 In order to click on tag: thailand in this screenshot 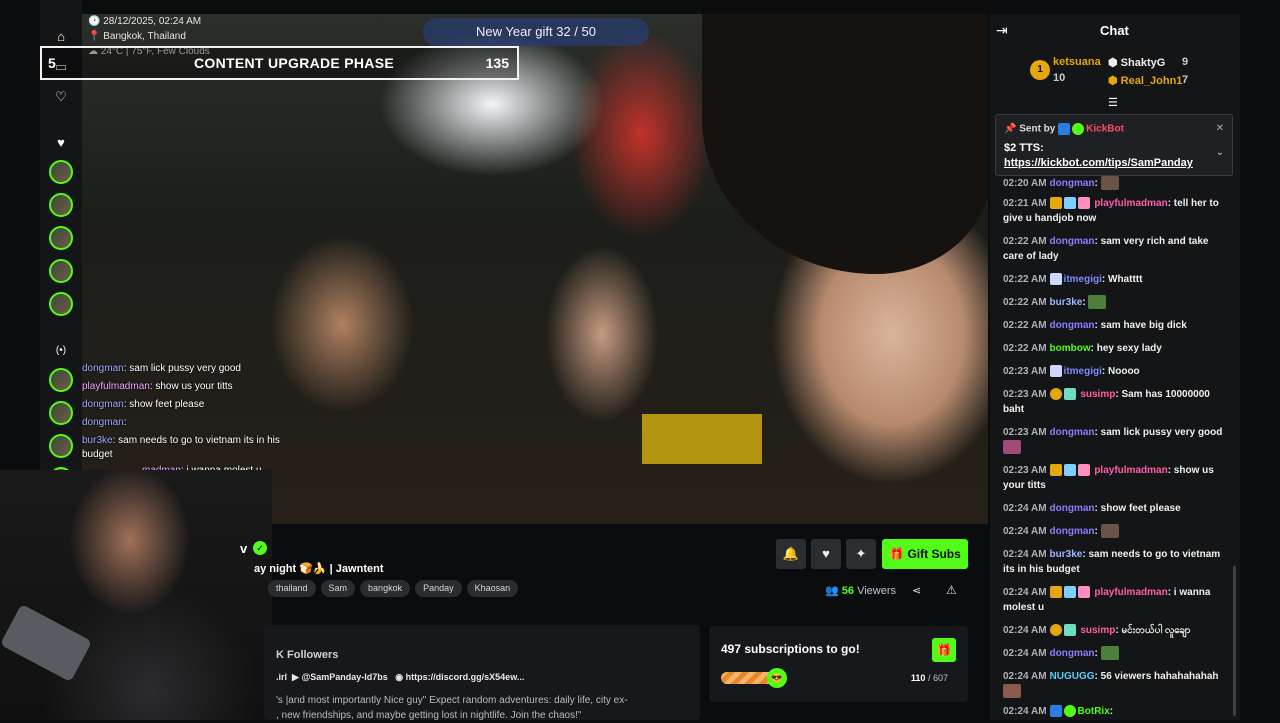, I will do `click(292, 588)`.